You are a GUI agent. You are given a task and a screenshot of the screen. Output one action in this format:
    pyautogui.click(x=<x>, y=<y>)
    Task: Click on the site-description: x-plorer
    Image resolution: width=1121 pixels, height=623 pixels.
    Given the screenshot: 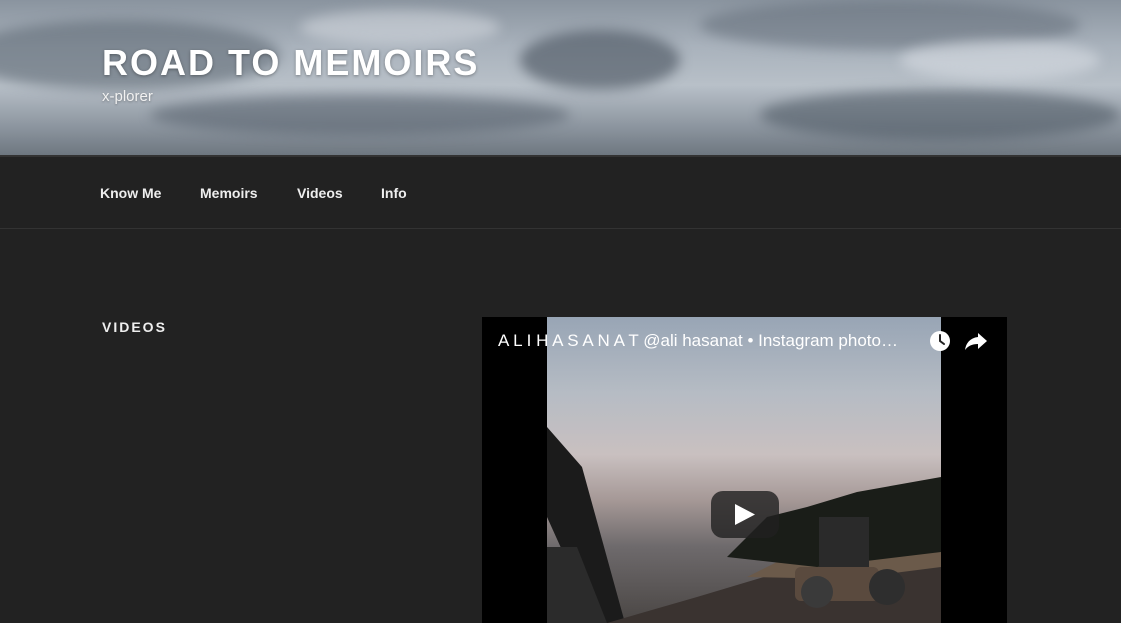 What is the action you would take?
    pyautogui.click(x=127, y=96)
    